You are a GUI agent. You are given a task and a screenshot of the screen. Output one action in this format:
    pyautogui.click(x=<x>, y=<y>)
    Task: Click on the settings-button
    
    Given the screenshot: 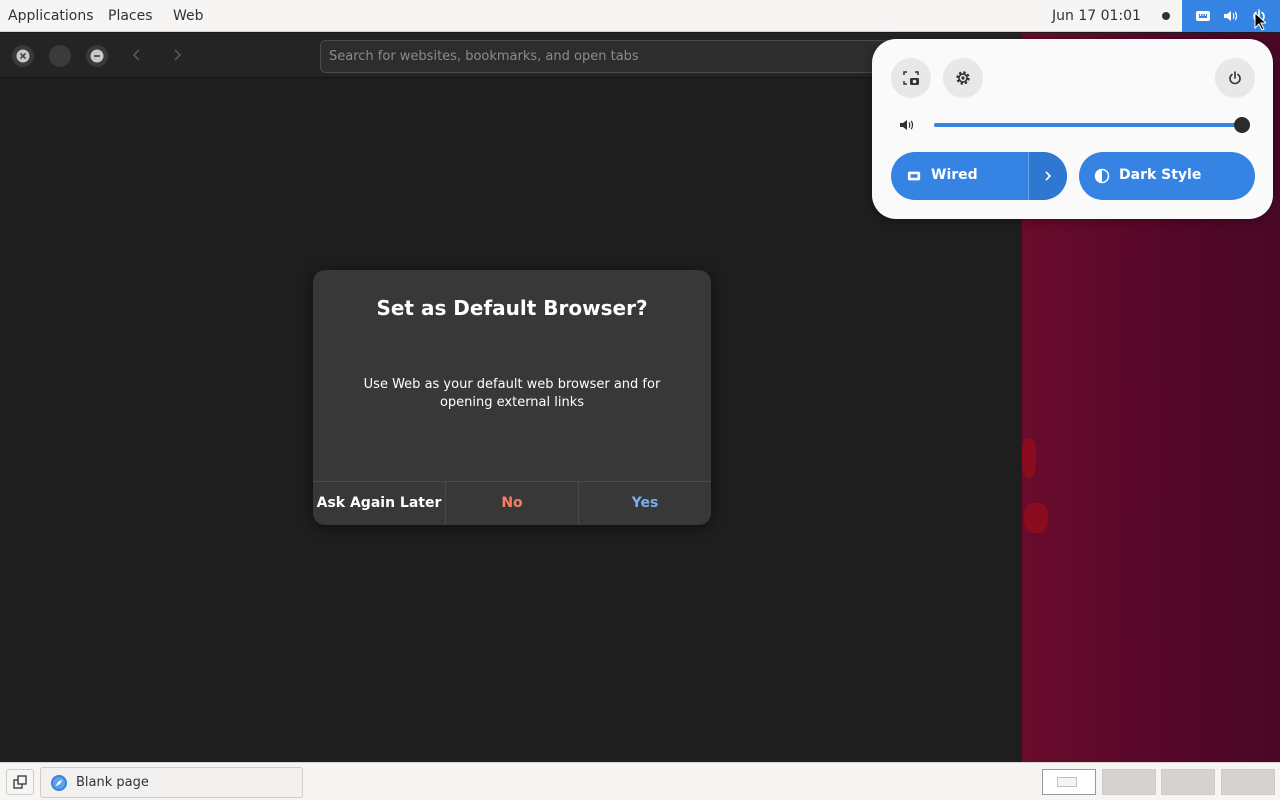 What is the action you would take?
    pyautogui.click(x=963, y=78)
    